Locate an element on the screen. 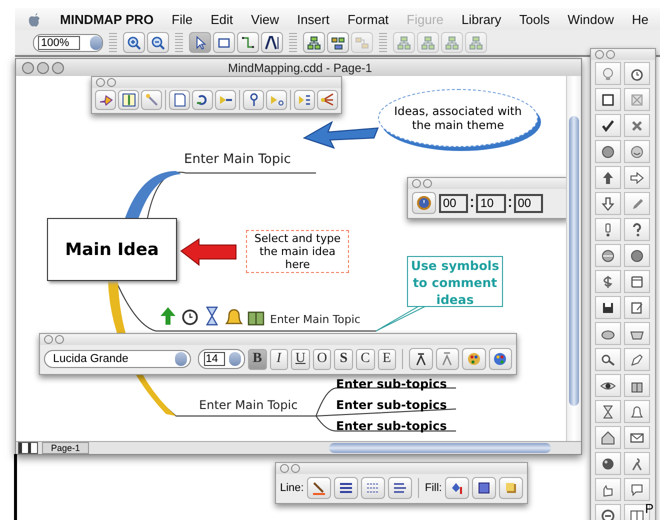 The image size is (660, 520). callout: Select and type the main idea here is located at coordinates (297, 251).